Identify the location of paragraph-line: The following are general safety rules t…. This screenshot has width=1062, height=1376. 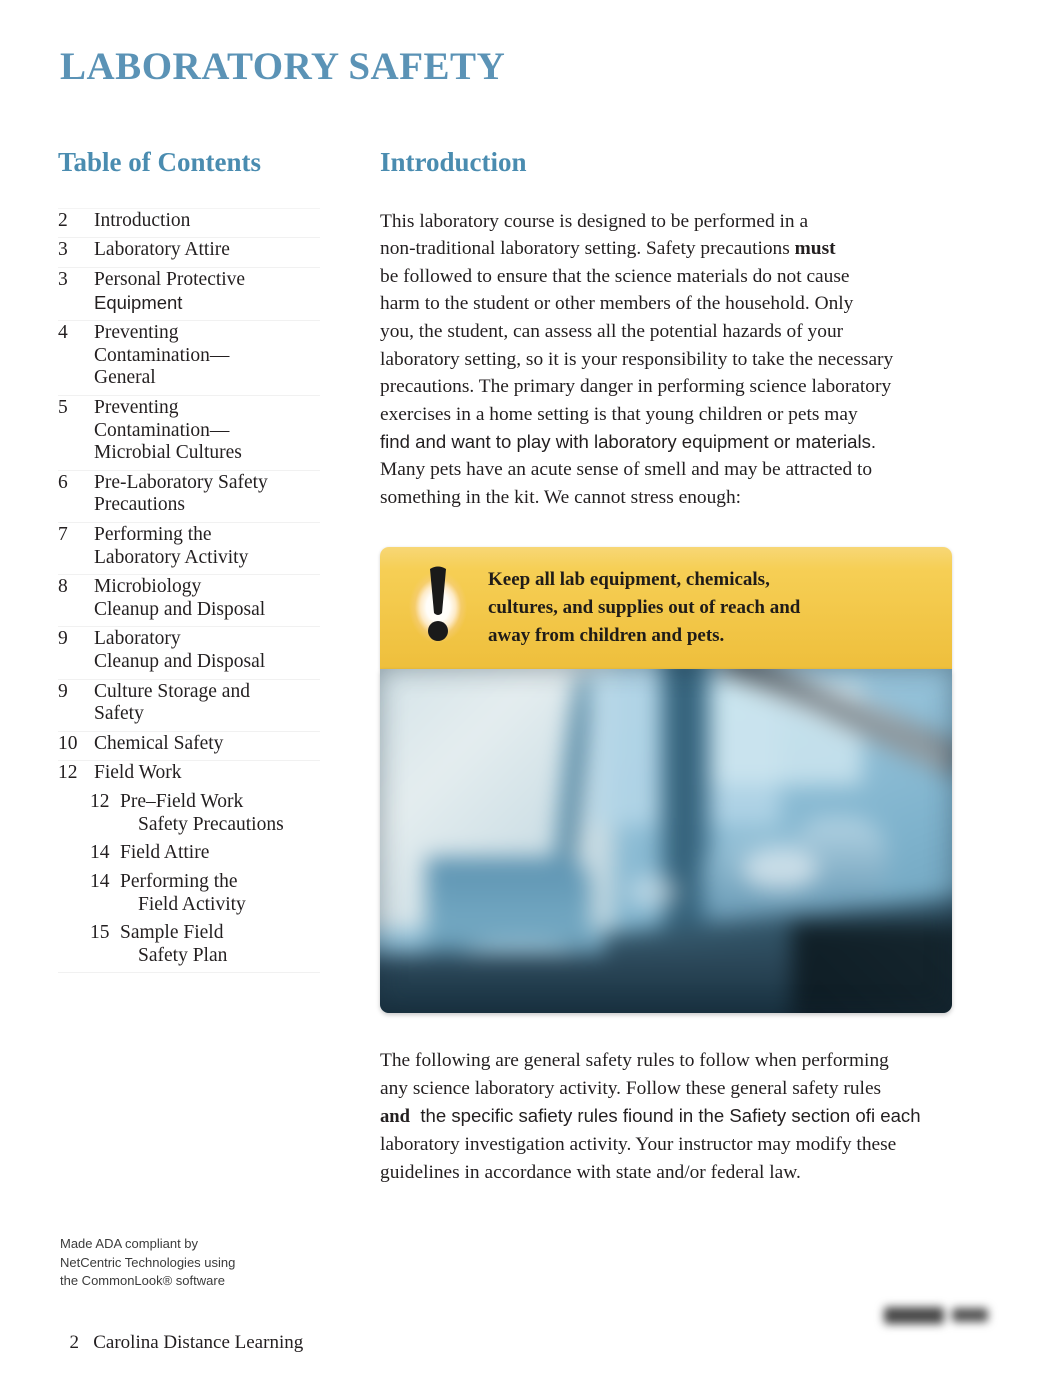
(634, 1061).